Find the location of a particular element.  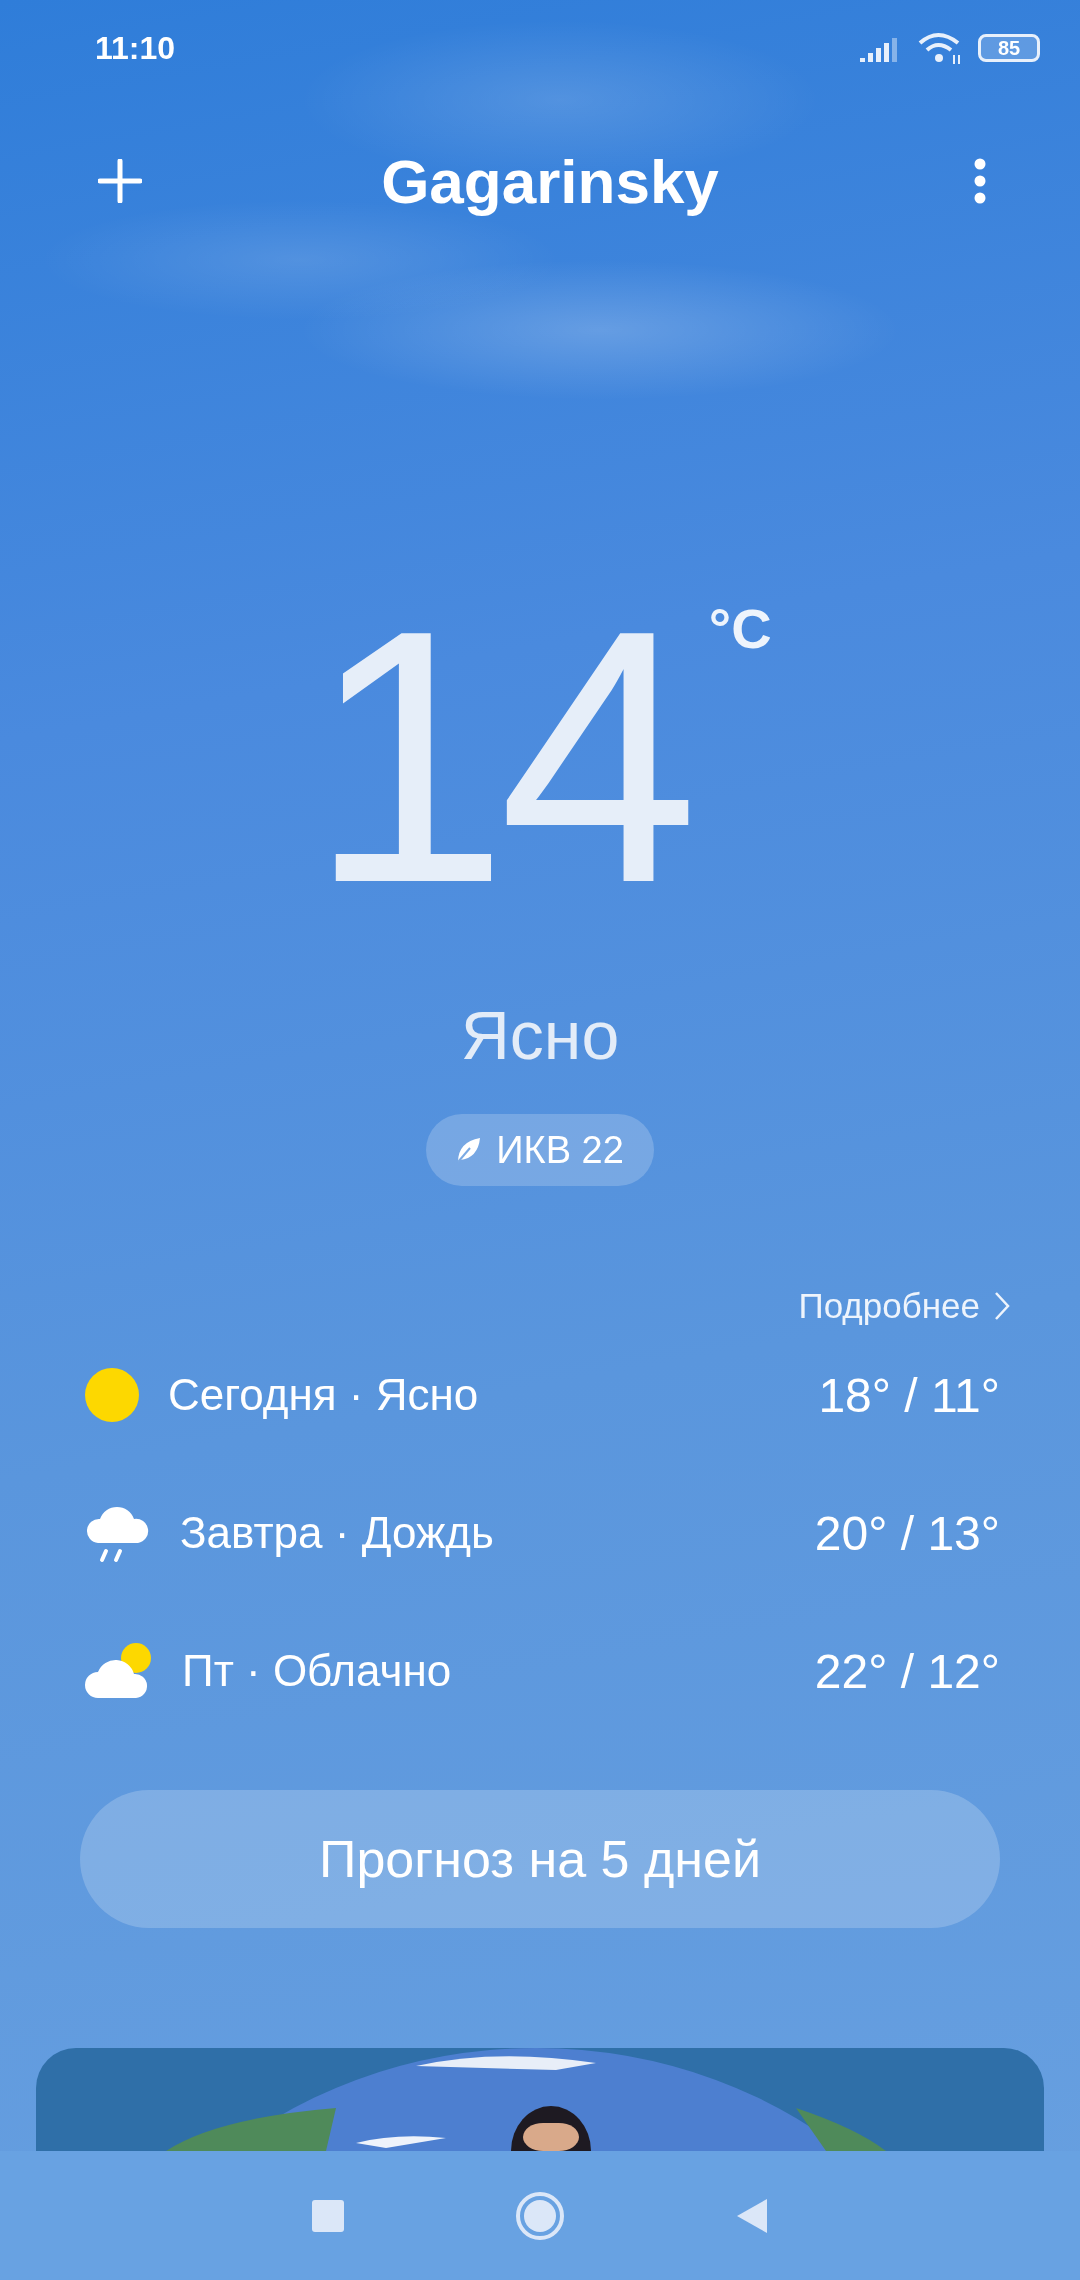

details-link: Подробнее is located at coordinates (904, 1306).